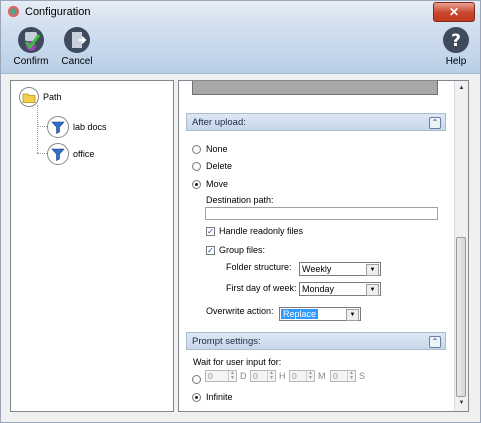  Describe the element at coordinates (343, 376) in the screenshot. I see `seconds-spinner: 0 ▲ ▼` at that location.